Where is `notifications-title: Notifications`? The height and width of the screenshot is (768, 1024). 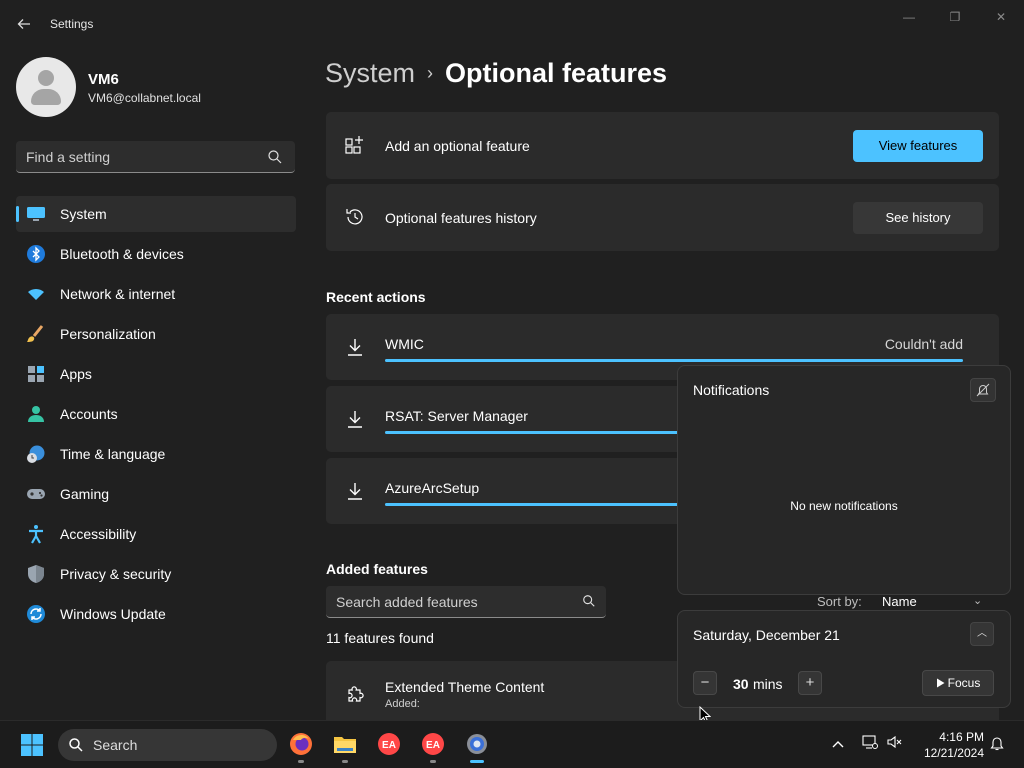 notifications-title: Notifications is located at coordinates (731, 390).